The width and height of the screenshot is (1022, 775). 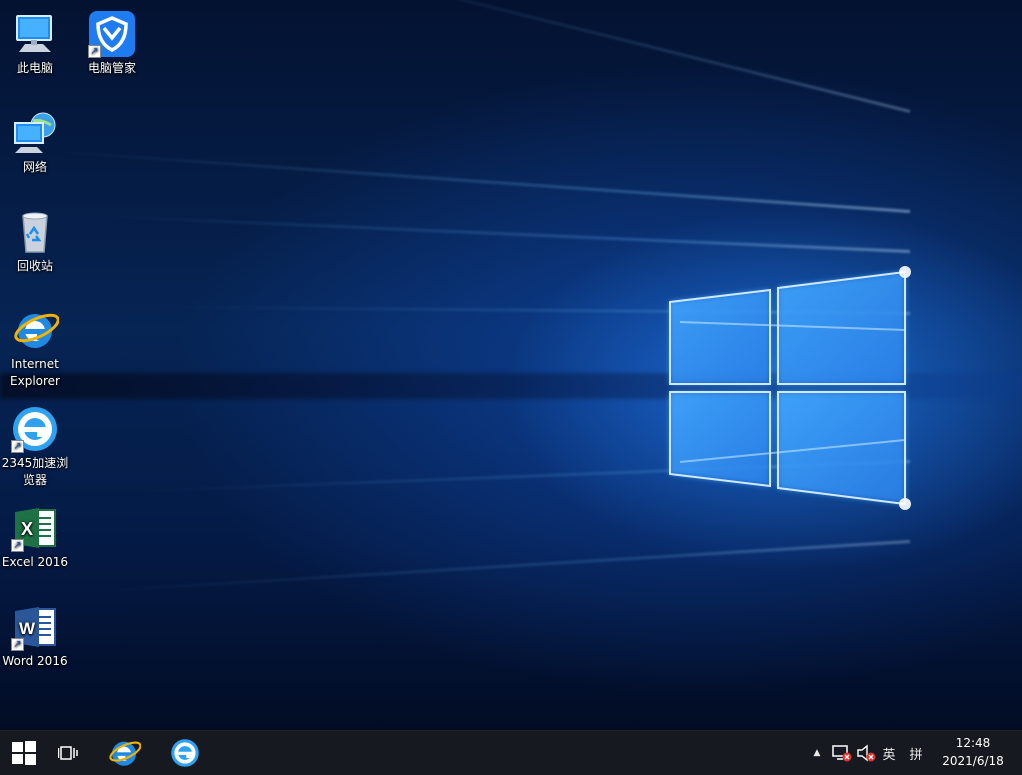 What do you see at coordinates (511, 752) in the screenshot?
I see `taskbar: ▲ 英 拼 12:48 2021/6/18` at bounding box center [511, 752].